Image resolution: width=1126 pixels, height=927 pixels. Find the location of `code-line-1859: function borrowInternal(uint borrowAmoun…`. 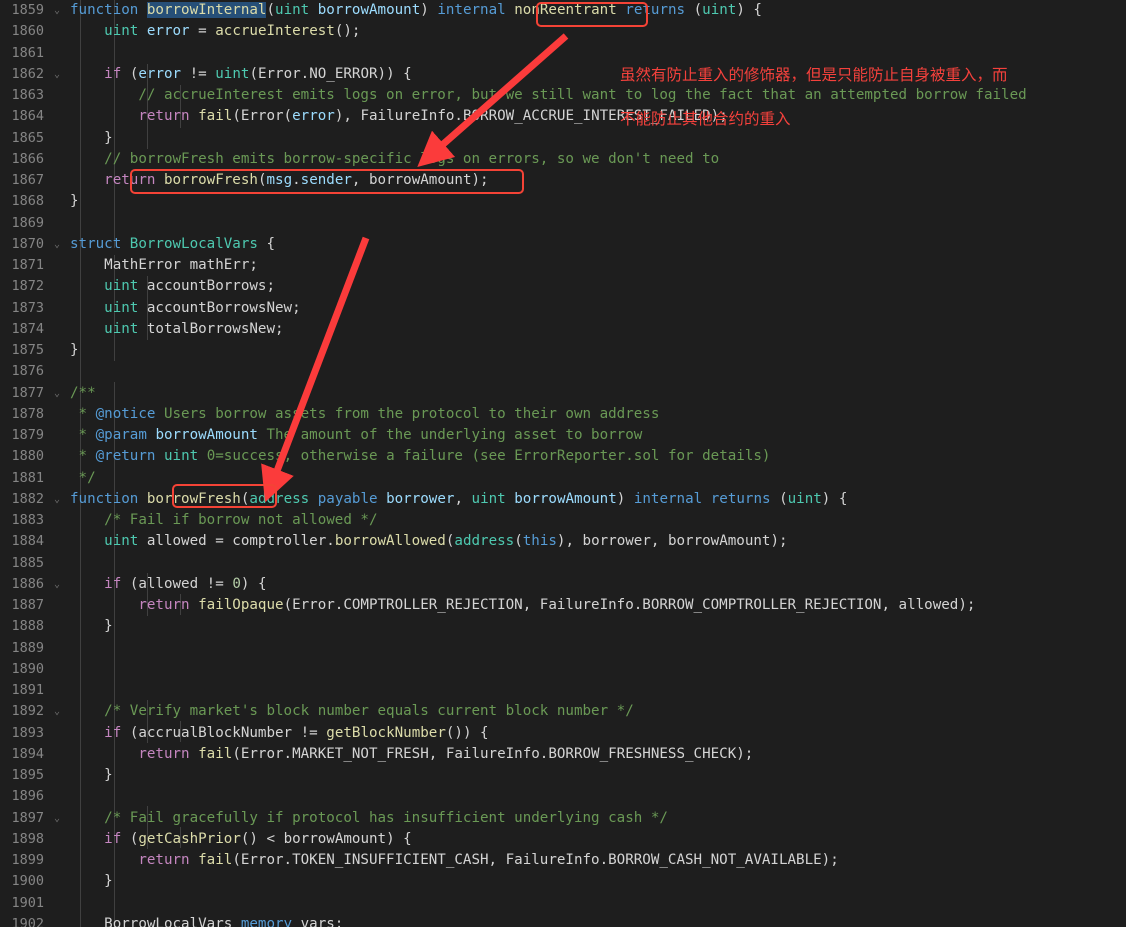

code-line-1859: function borrowInternal(uint borrowAmoun… is located at coordinates (598, 10).